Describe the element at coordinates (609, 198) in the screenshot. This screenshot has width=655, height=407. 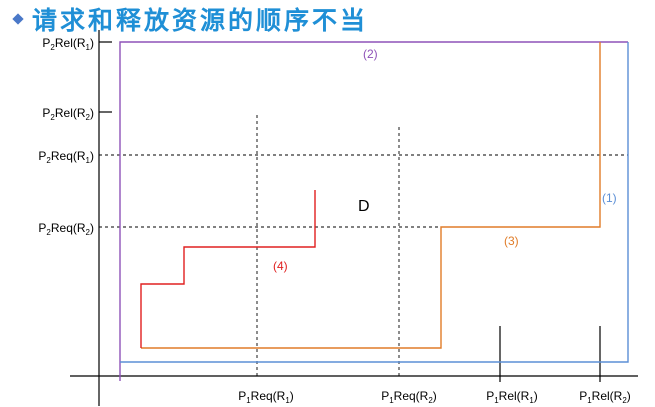
I see `path-1-label: (1)` at that location.